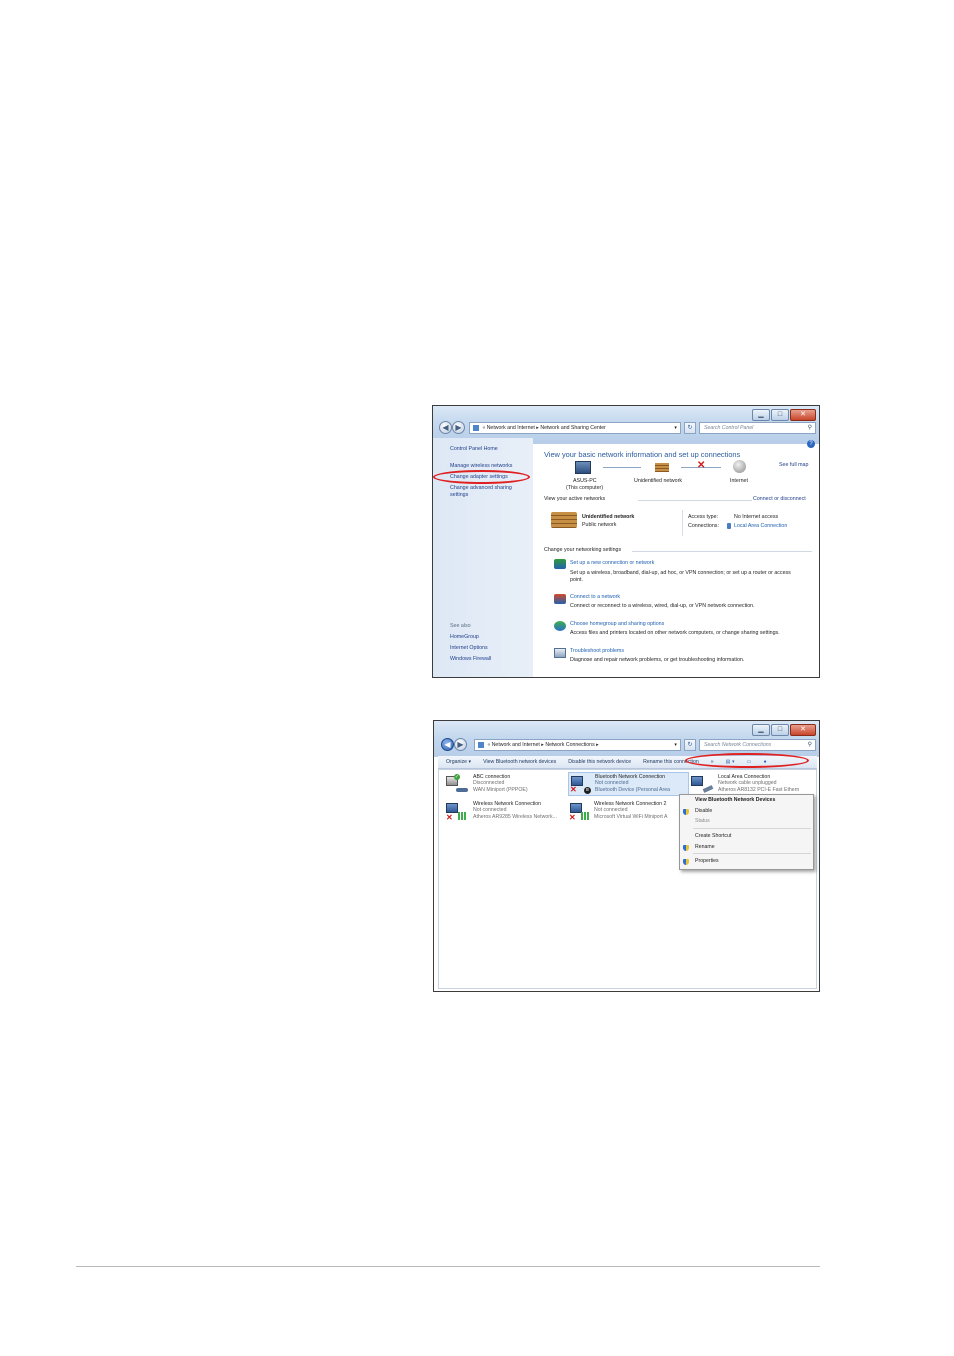 Image resolution: width=954 pixels, height=1356 pixels. What do you see at coordinates (470, 659) in the screenshot?
I see `windows-firewall-link: Windows Firewall` at bounding box center [470, 659].